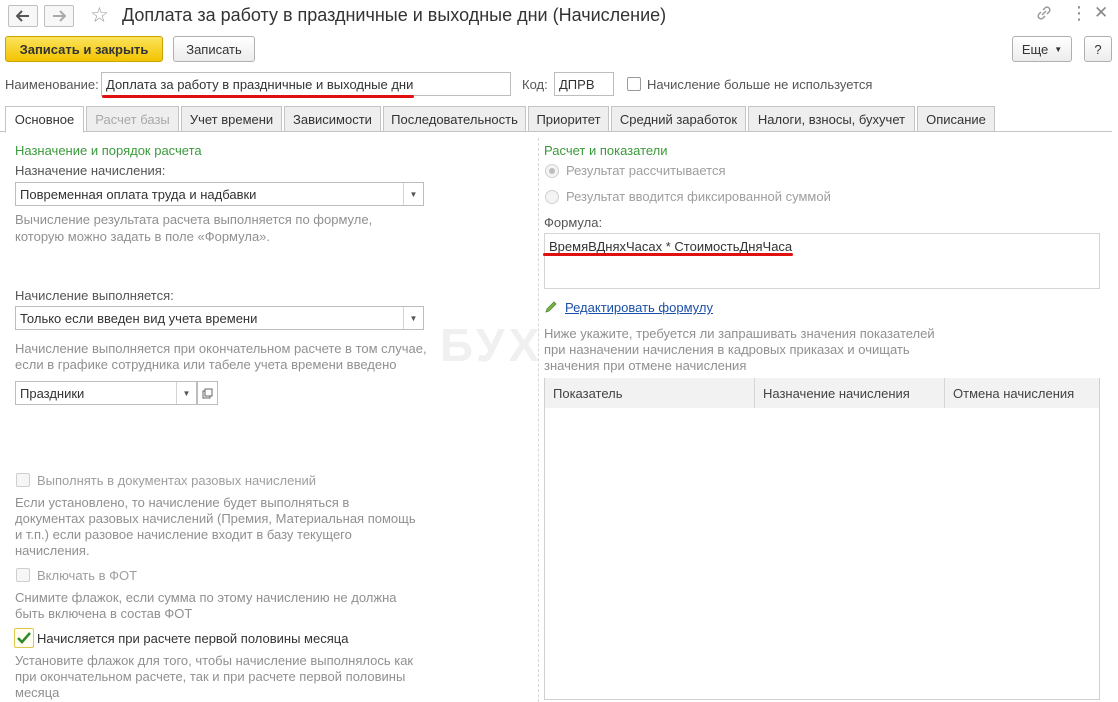 The width and height of the screenshot is (1118, 702). I want to click on tab-priority: Приоритет, so click(568, 119).